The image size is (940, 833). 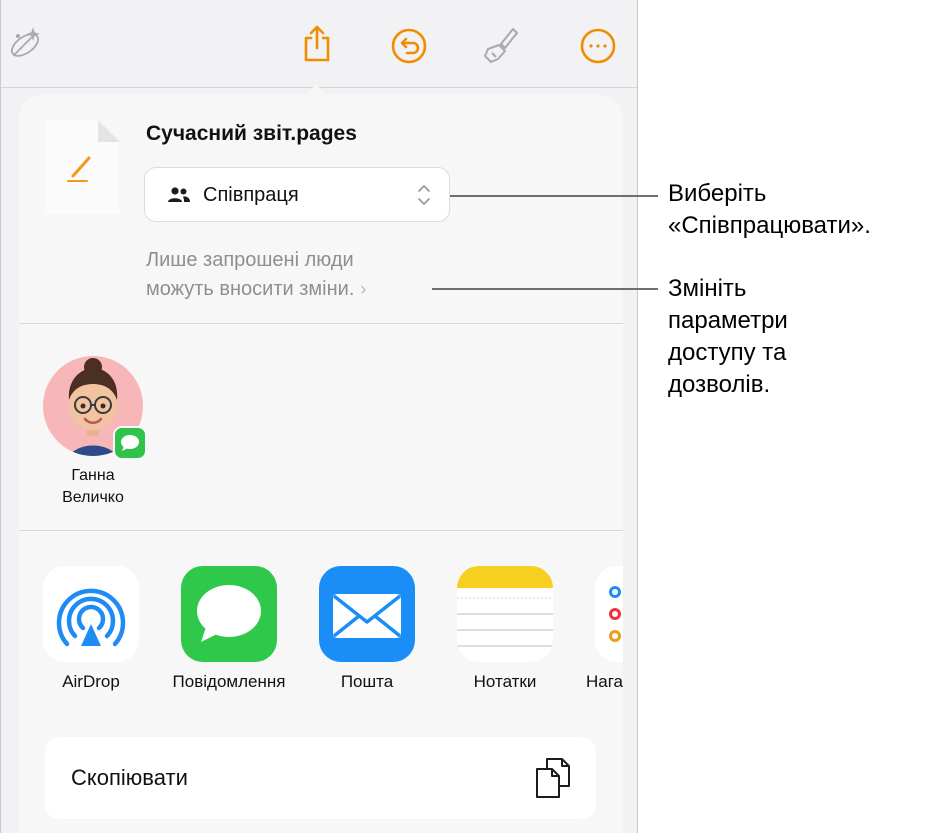 I want to click on messages-badge-icon, so click(x=130, y=443).